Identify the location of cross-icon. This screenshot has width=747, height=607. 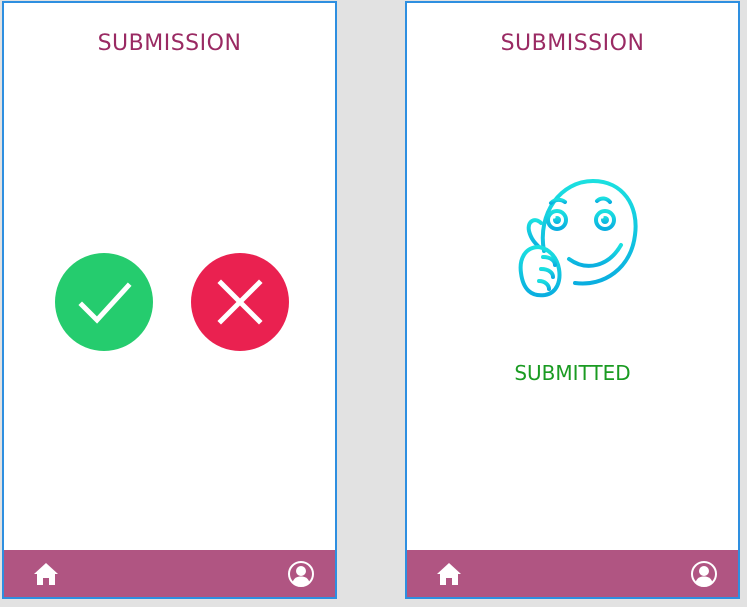
(240, 302).